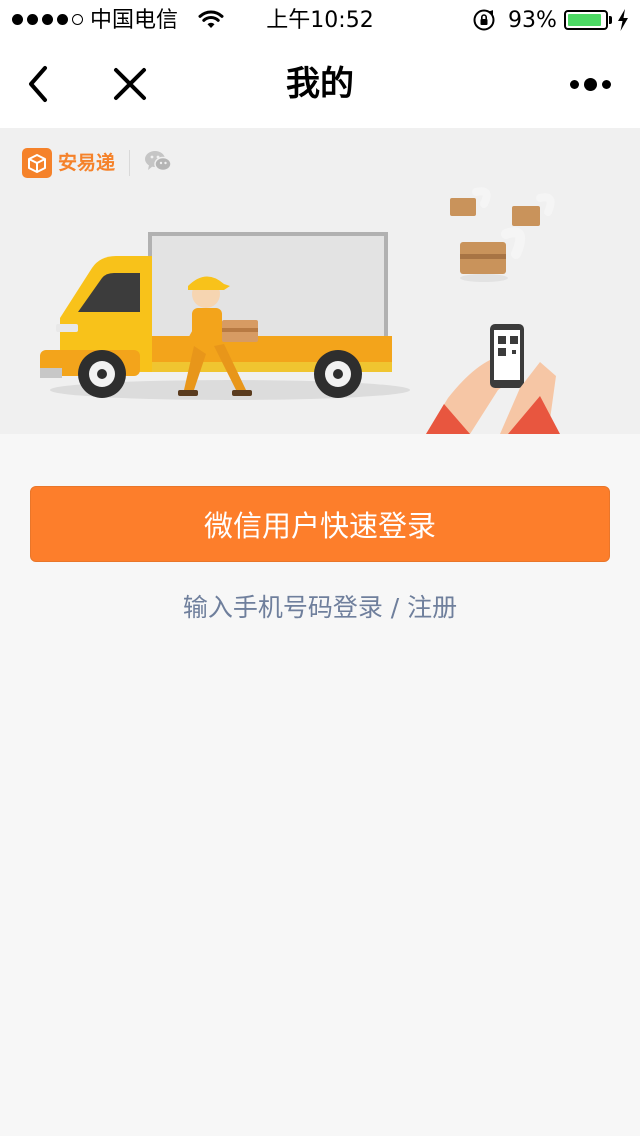 The image size is (640, 1136). I want to click on page-title: 我的, so click(320, 84).